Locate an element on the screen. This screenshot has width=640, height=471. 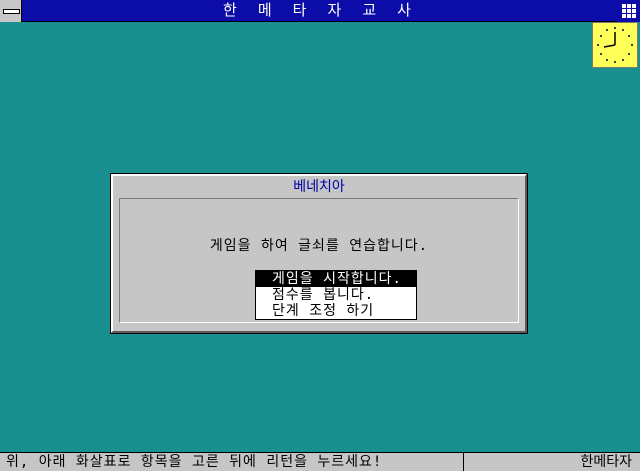
game-menu: 게임을 시작합니다. 점수를 봅니다. 단계 조정 하기 is located at coordinates (336, 295).